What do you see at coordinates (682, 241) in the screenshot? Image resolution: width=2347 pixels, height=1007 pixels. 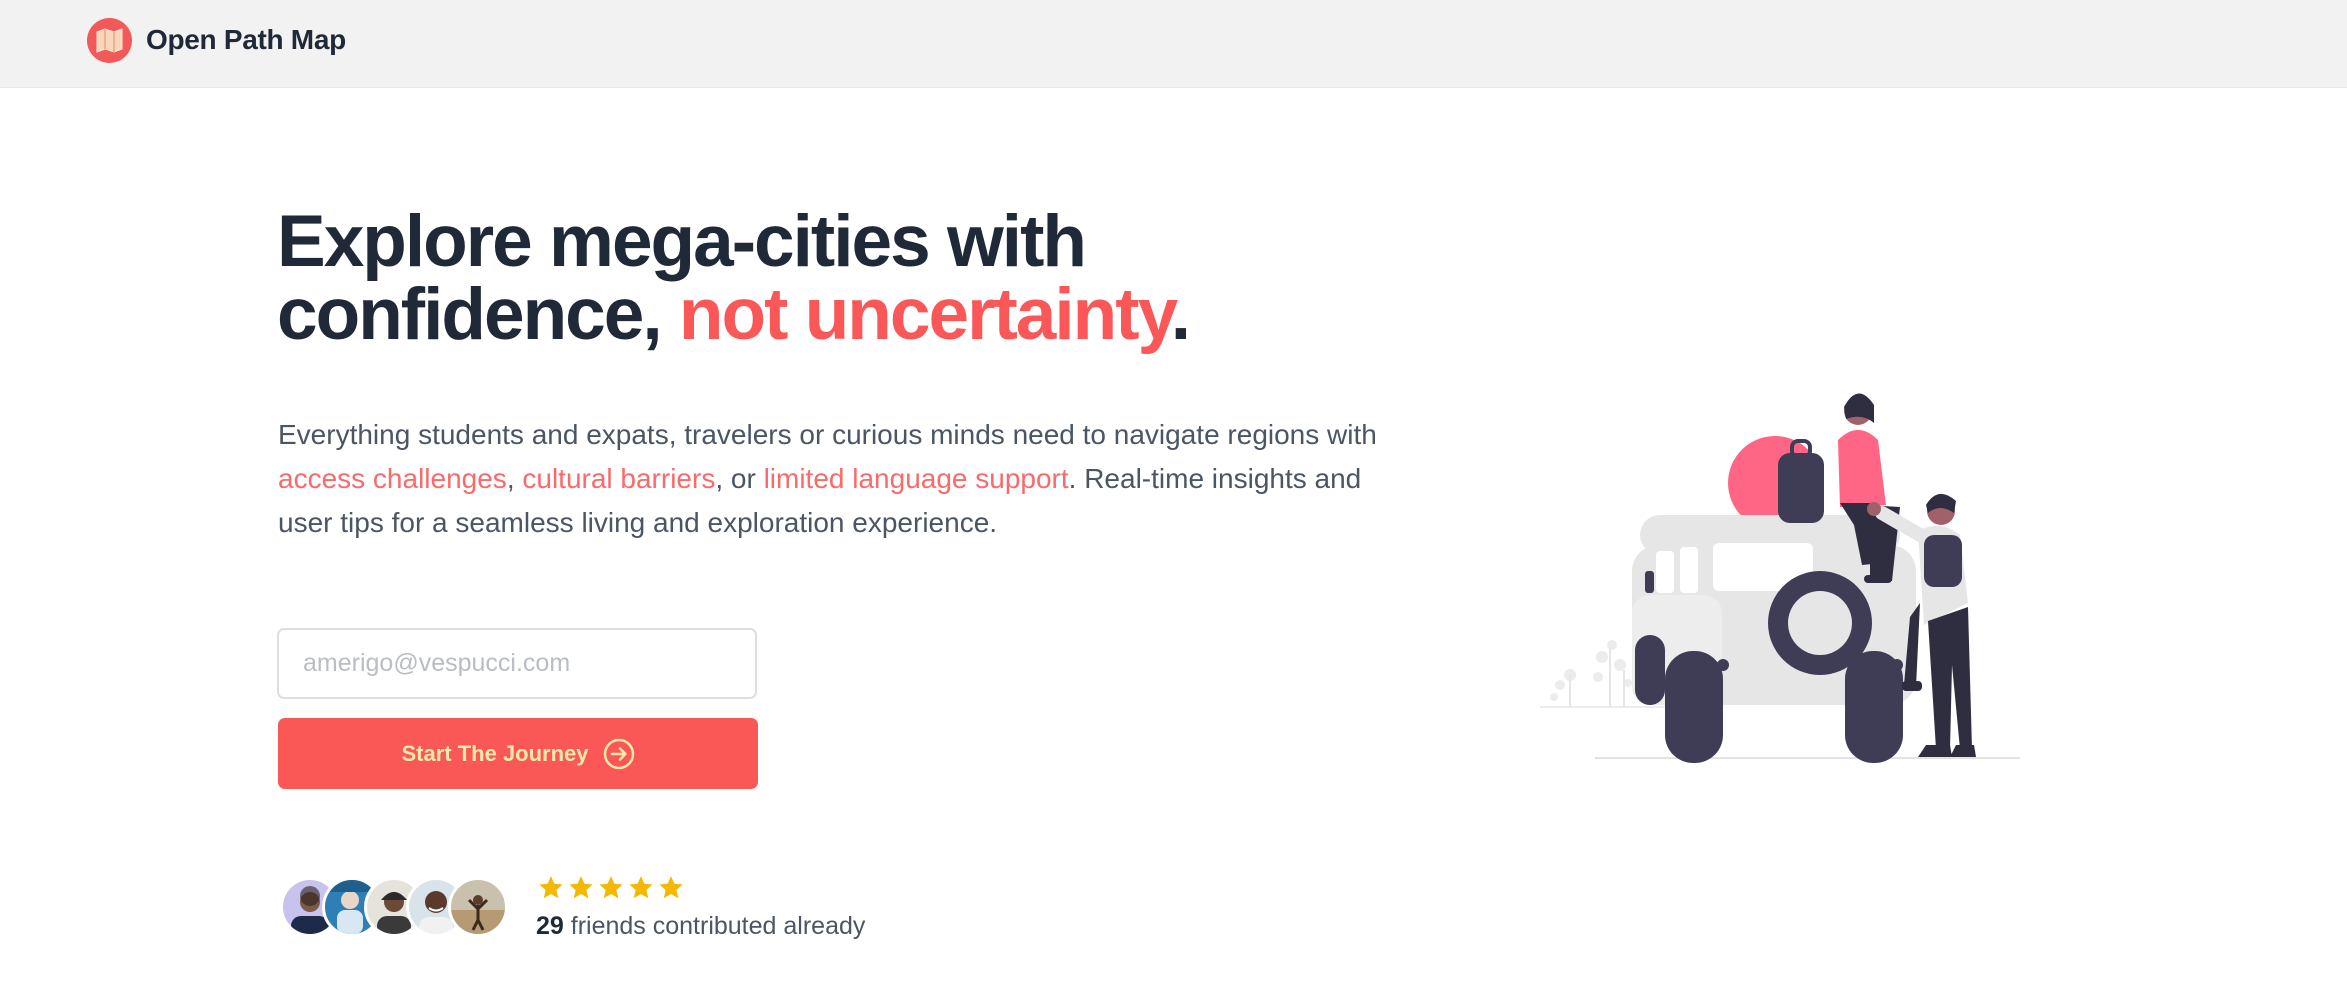 I see `headline-line-1: Explore mega-cities with` at bounding box center [682, 241].